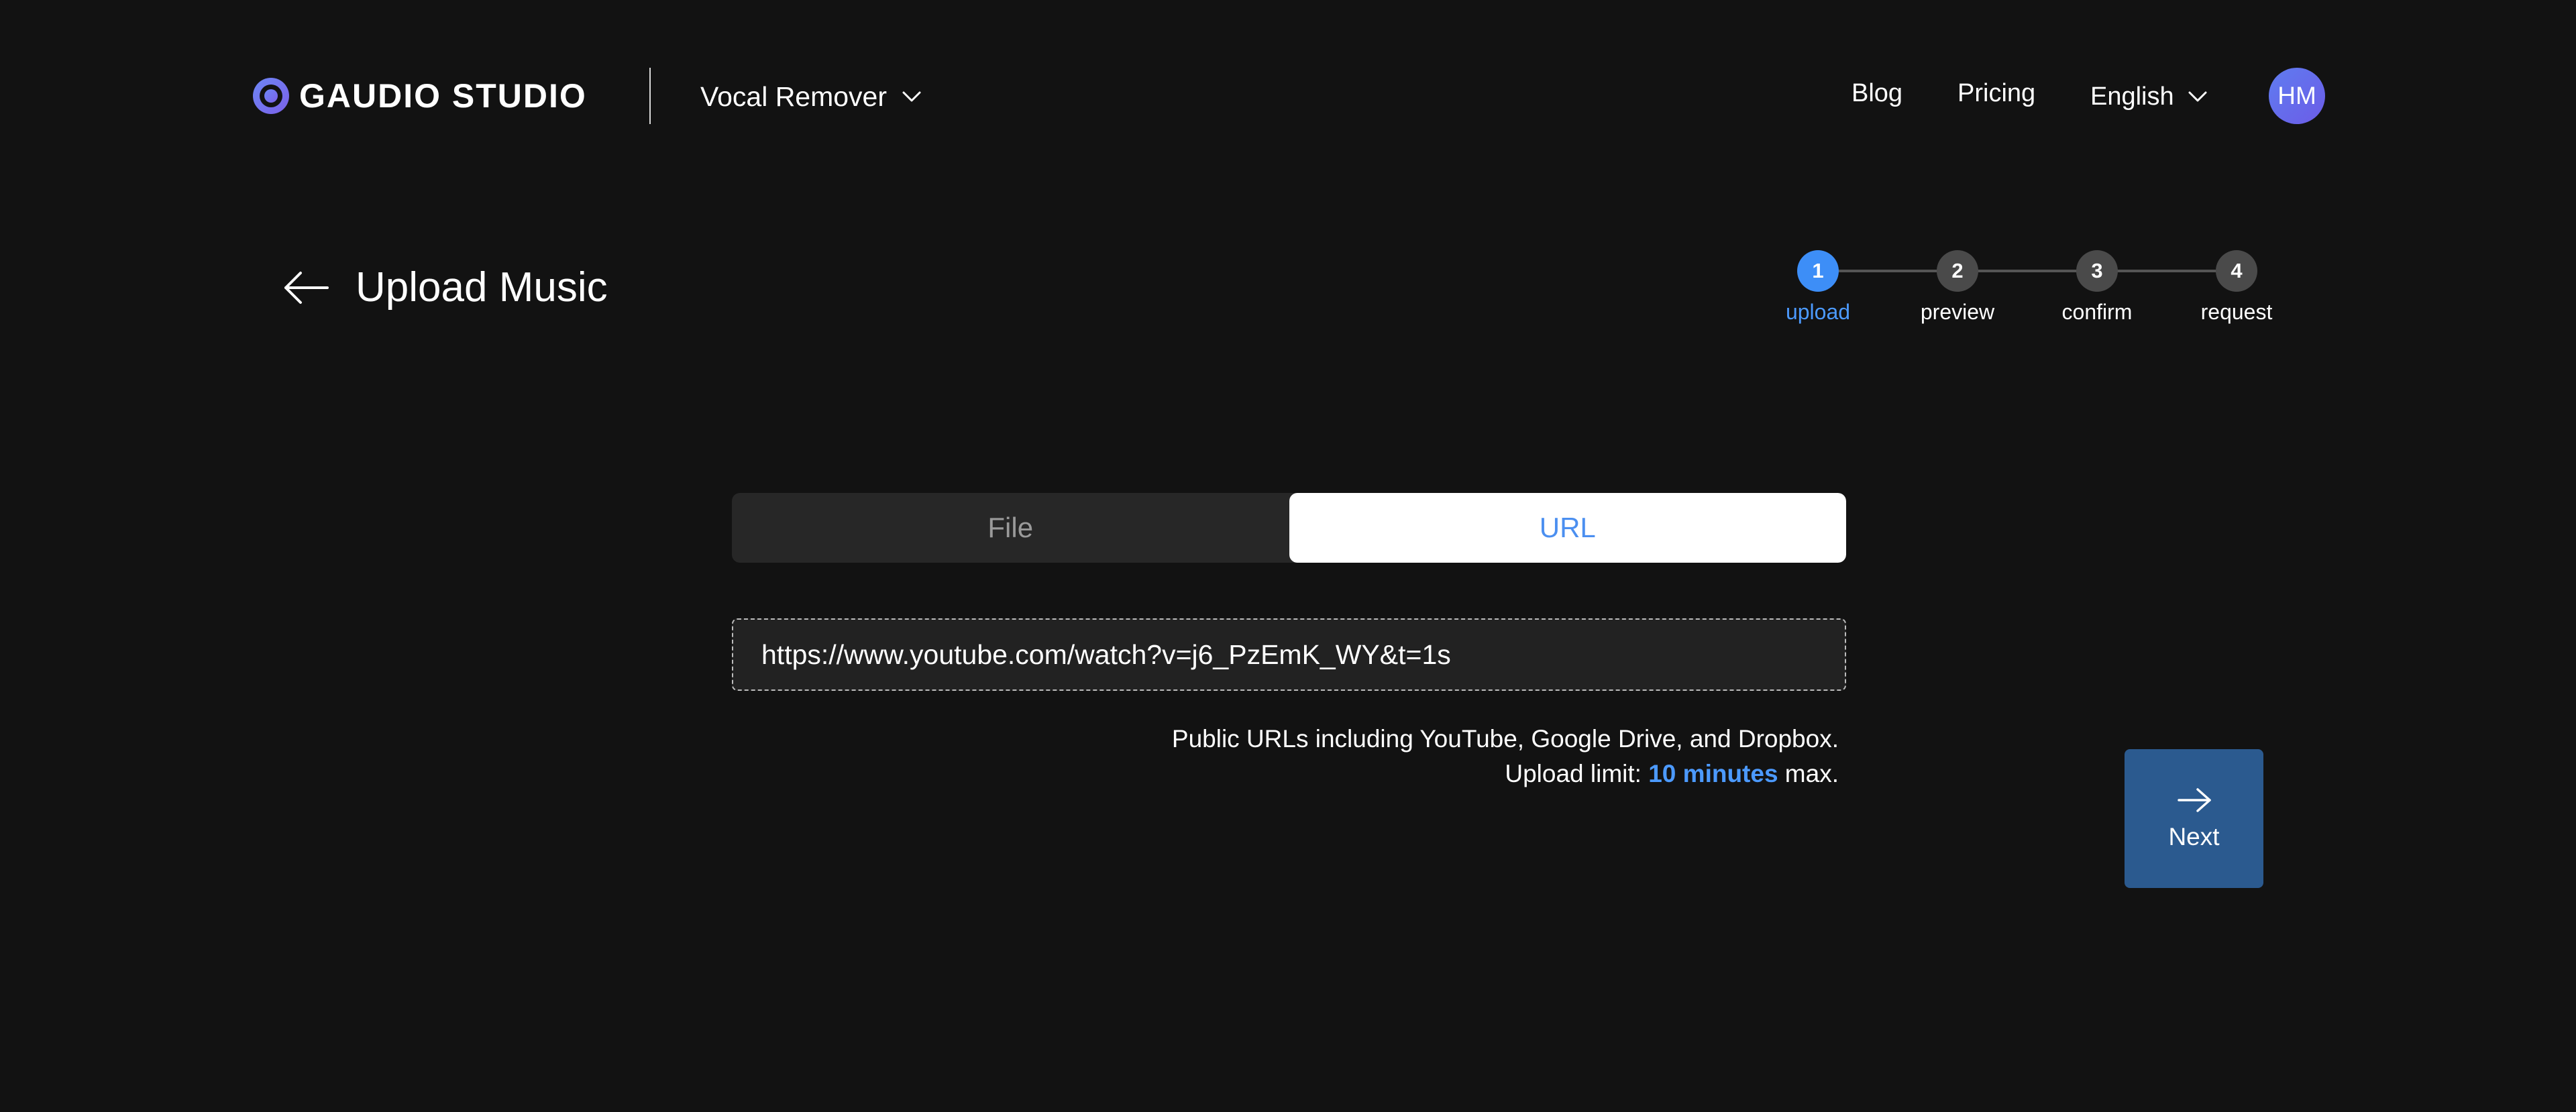 This screenshot has height=1112, width=2576. I want to click on step-request: 4 request, so click(2236, 286).